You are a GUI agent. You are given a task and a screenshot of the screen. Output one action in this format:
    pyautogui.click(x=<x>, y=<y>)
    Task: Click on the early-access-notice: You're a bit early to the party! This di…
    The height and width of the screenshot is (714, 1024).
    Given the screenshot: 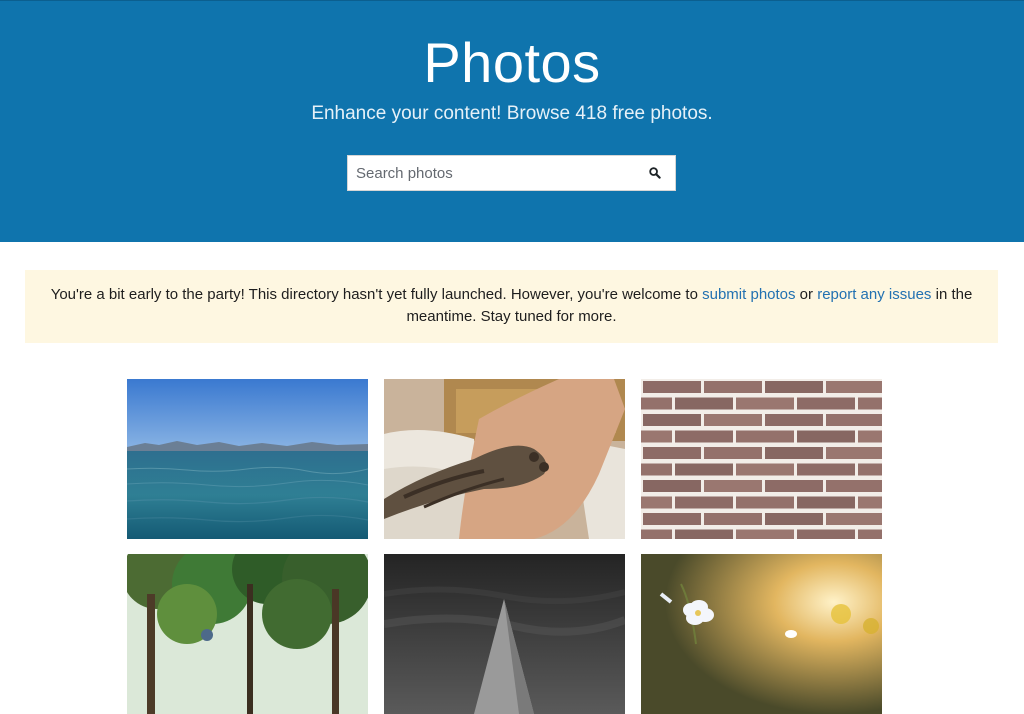 What is the action you would take?
    pyautogui.click(x=511, y=306)
    